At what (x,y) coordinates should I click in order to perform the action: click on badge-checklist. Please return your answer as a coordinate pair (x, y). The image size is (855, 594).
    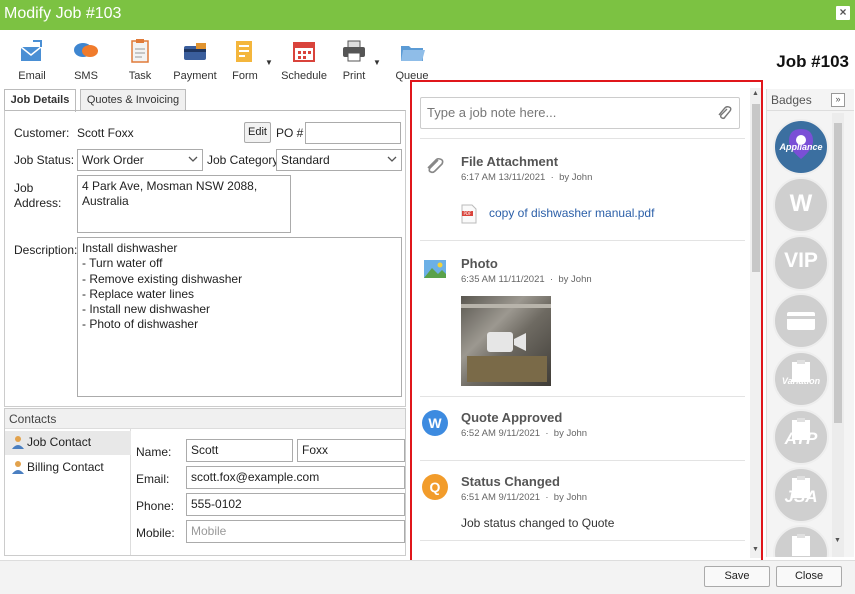
    Looking at the image, I should click on (801, 541).